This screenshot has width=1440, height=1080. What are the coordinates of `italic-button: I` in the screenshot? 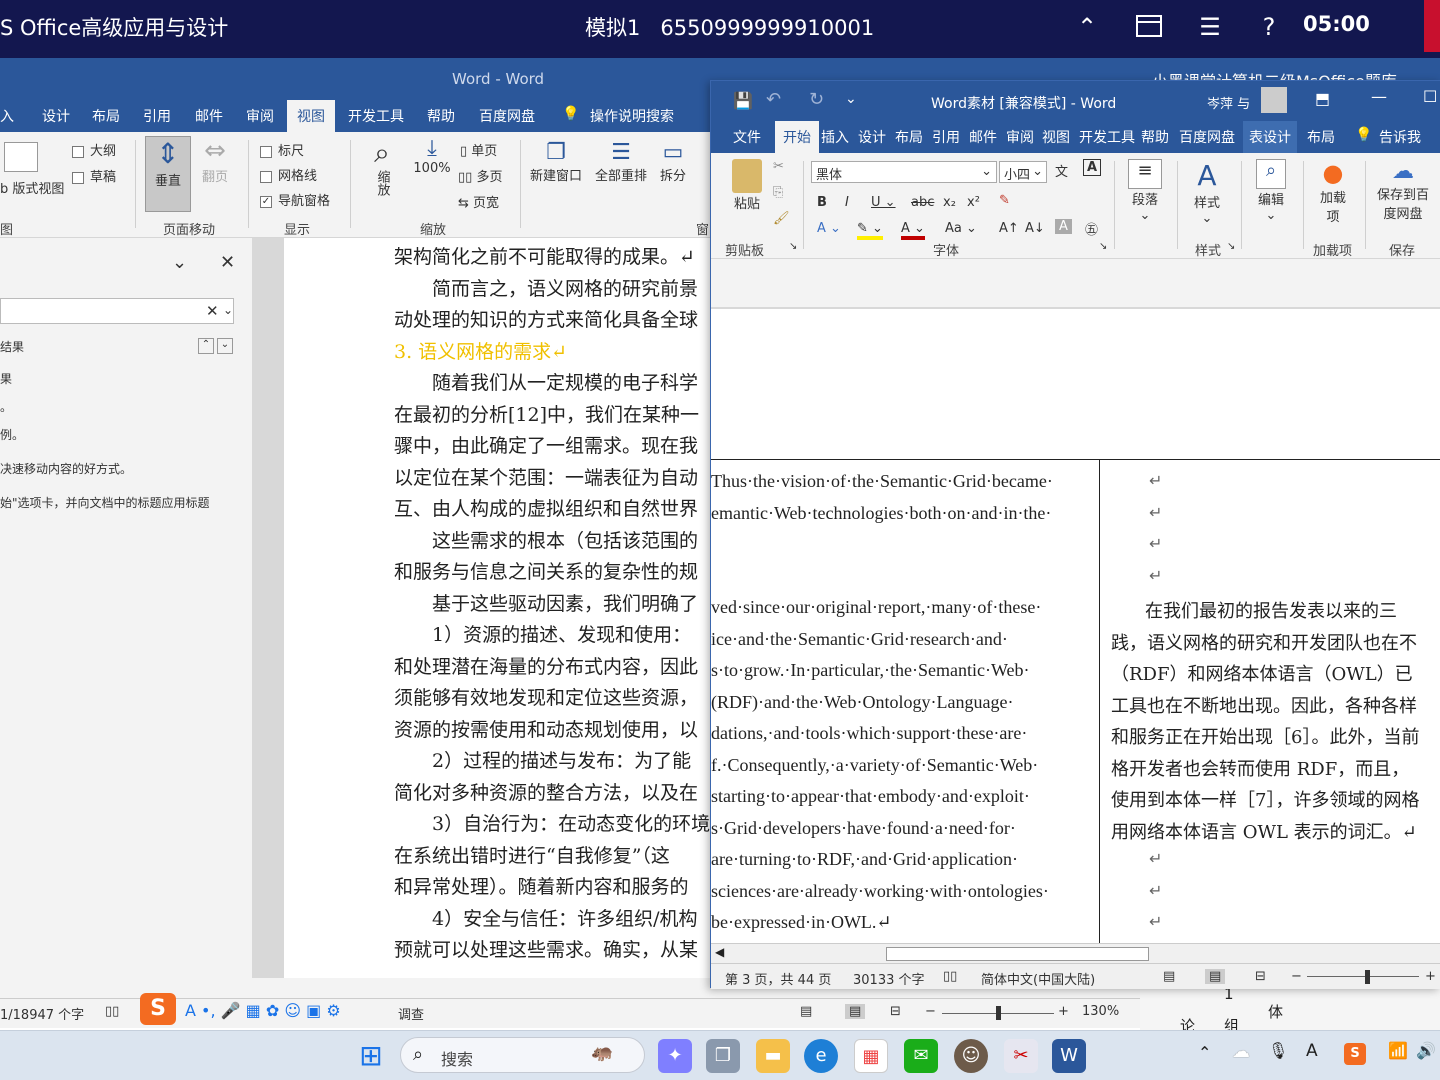 It's located at (847, 202).